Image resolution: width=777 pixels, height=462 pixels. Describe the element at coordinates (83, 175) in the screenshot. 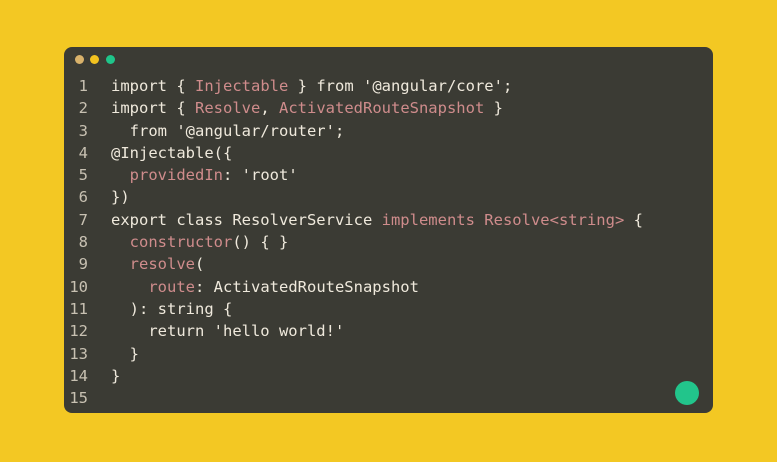

I see `line-number: 5` at that location.